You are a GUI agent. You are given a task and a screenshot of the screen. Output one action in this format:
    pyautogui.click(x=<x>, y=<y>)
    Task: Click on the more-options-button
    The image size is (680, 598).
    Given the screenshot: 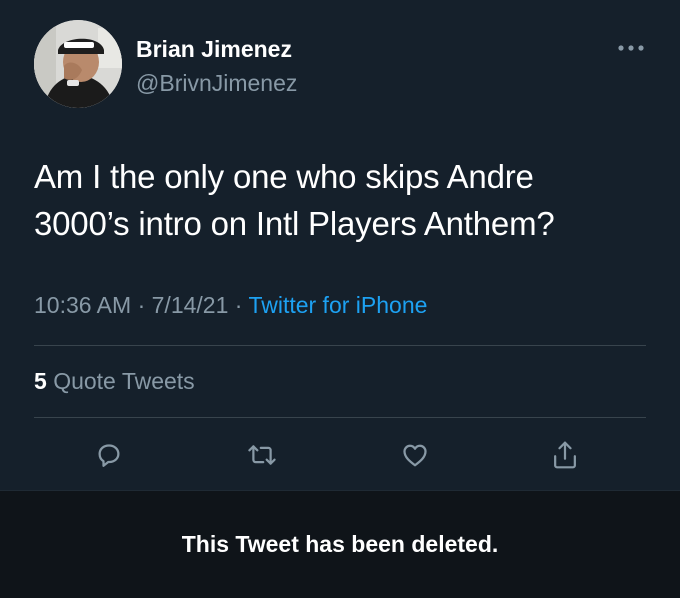 What is the action you would take?
    pyautogui.click(x=631, y=48)
    